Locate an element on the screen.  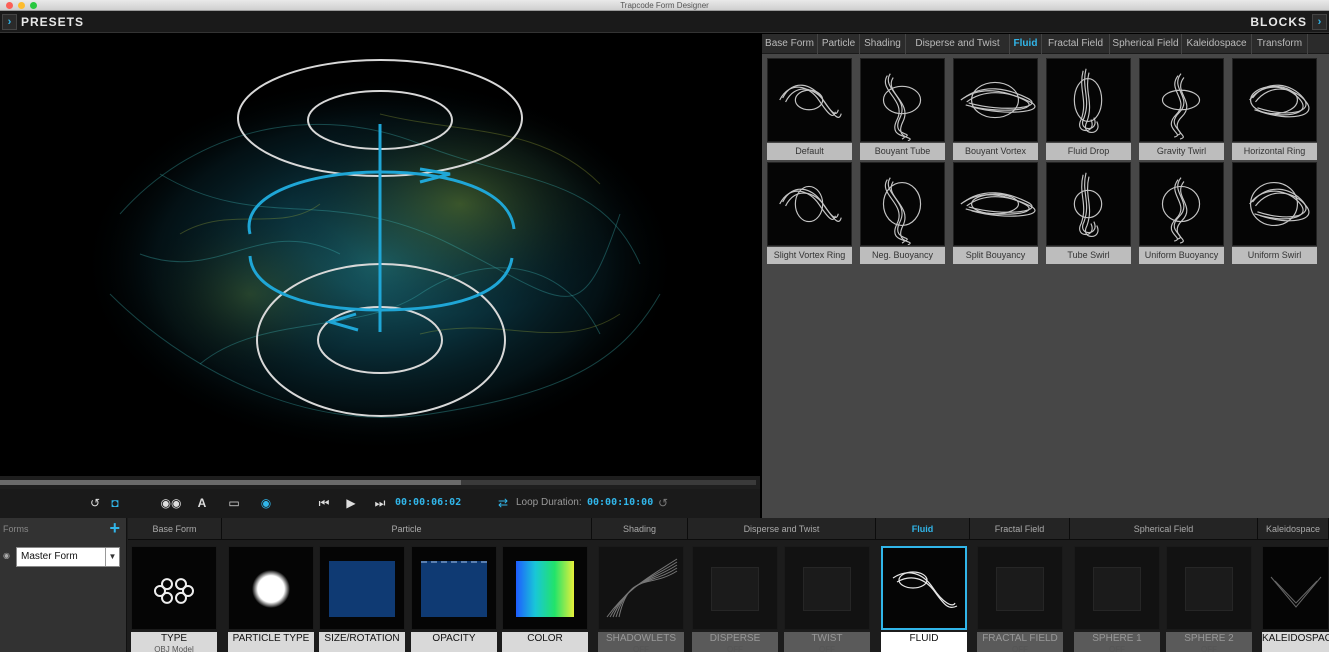
form-visibility-icon: ◉ is located at coordinates (6, 555).